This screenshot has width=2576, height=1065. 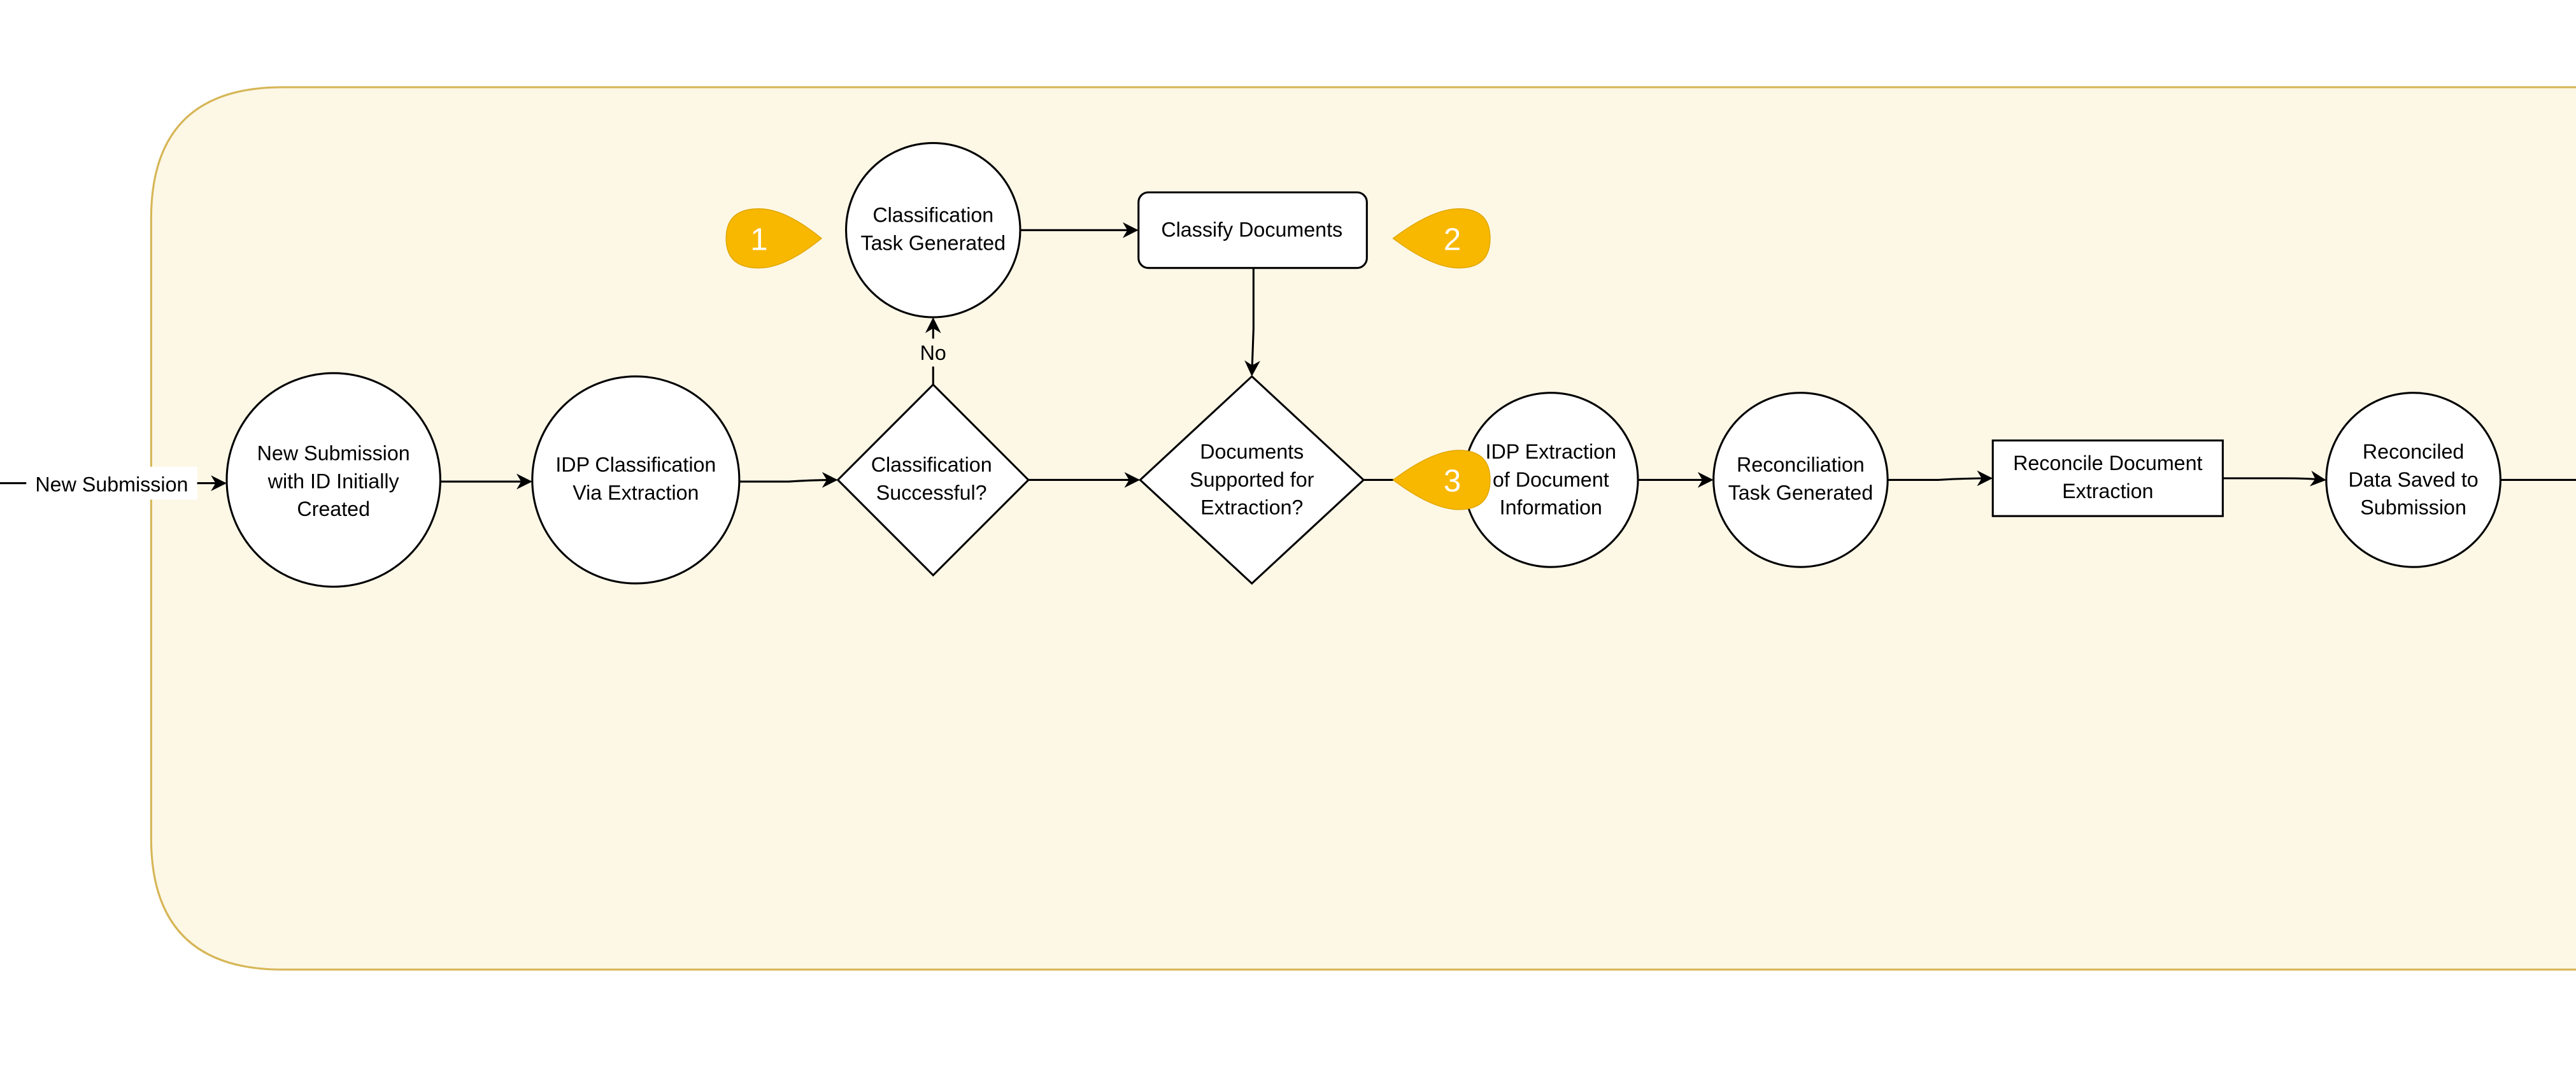 I want to click on svg-text: Successful?, so click(x=932, y=493).